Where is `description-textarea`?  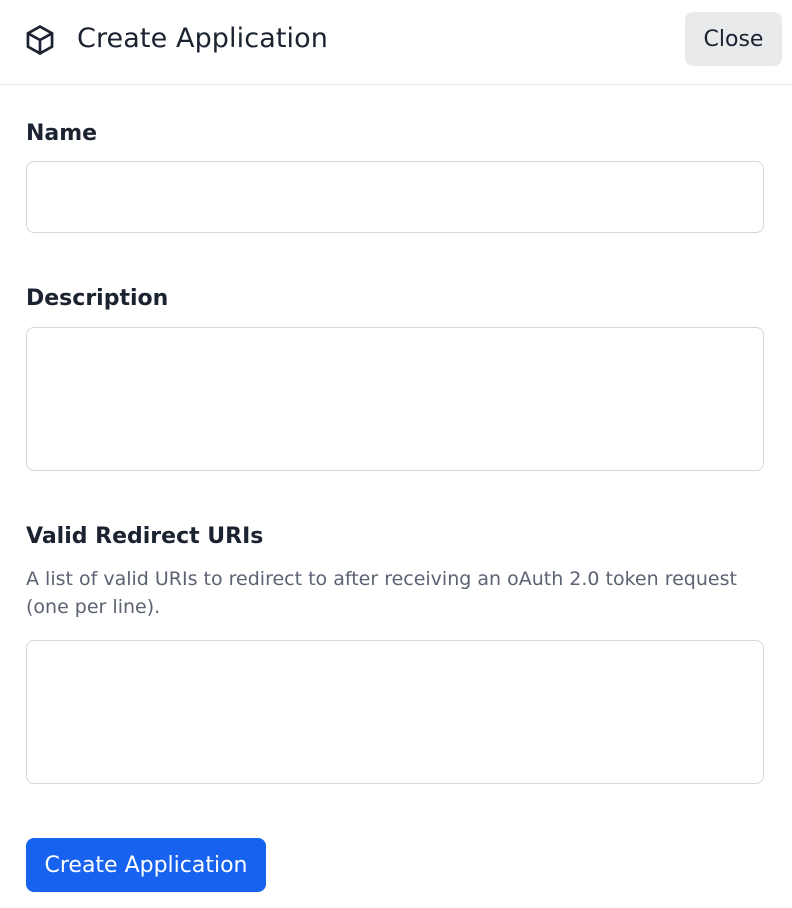
description-textarea is located at coordinates (395, 399).